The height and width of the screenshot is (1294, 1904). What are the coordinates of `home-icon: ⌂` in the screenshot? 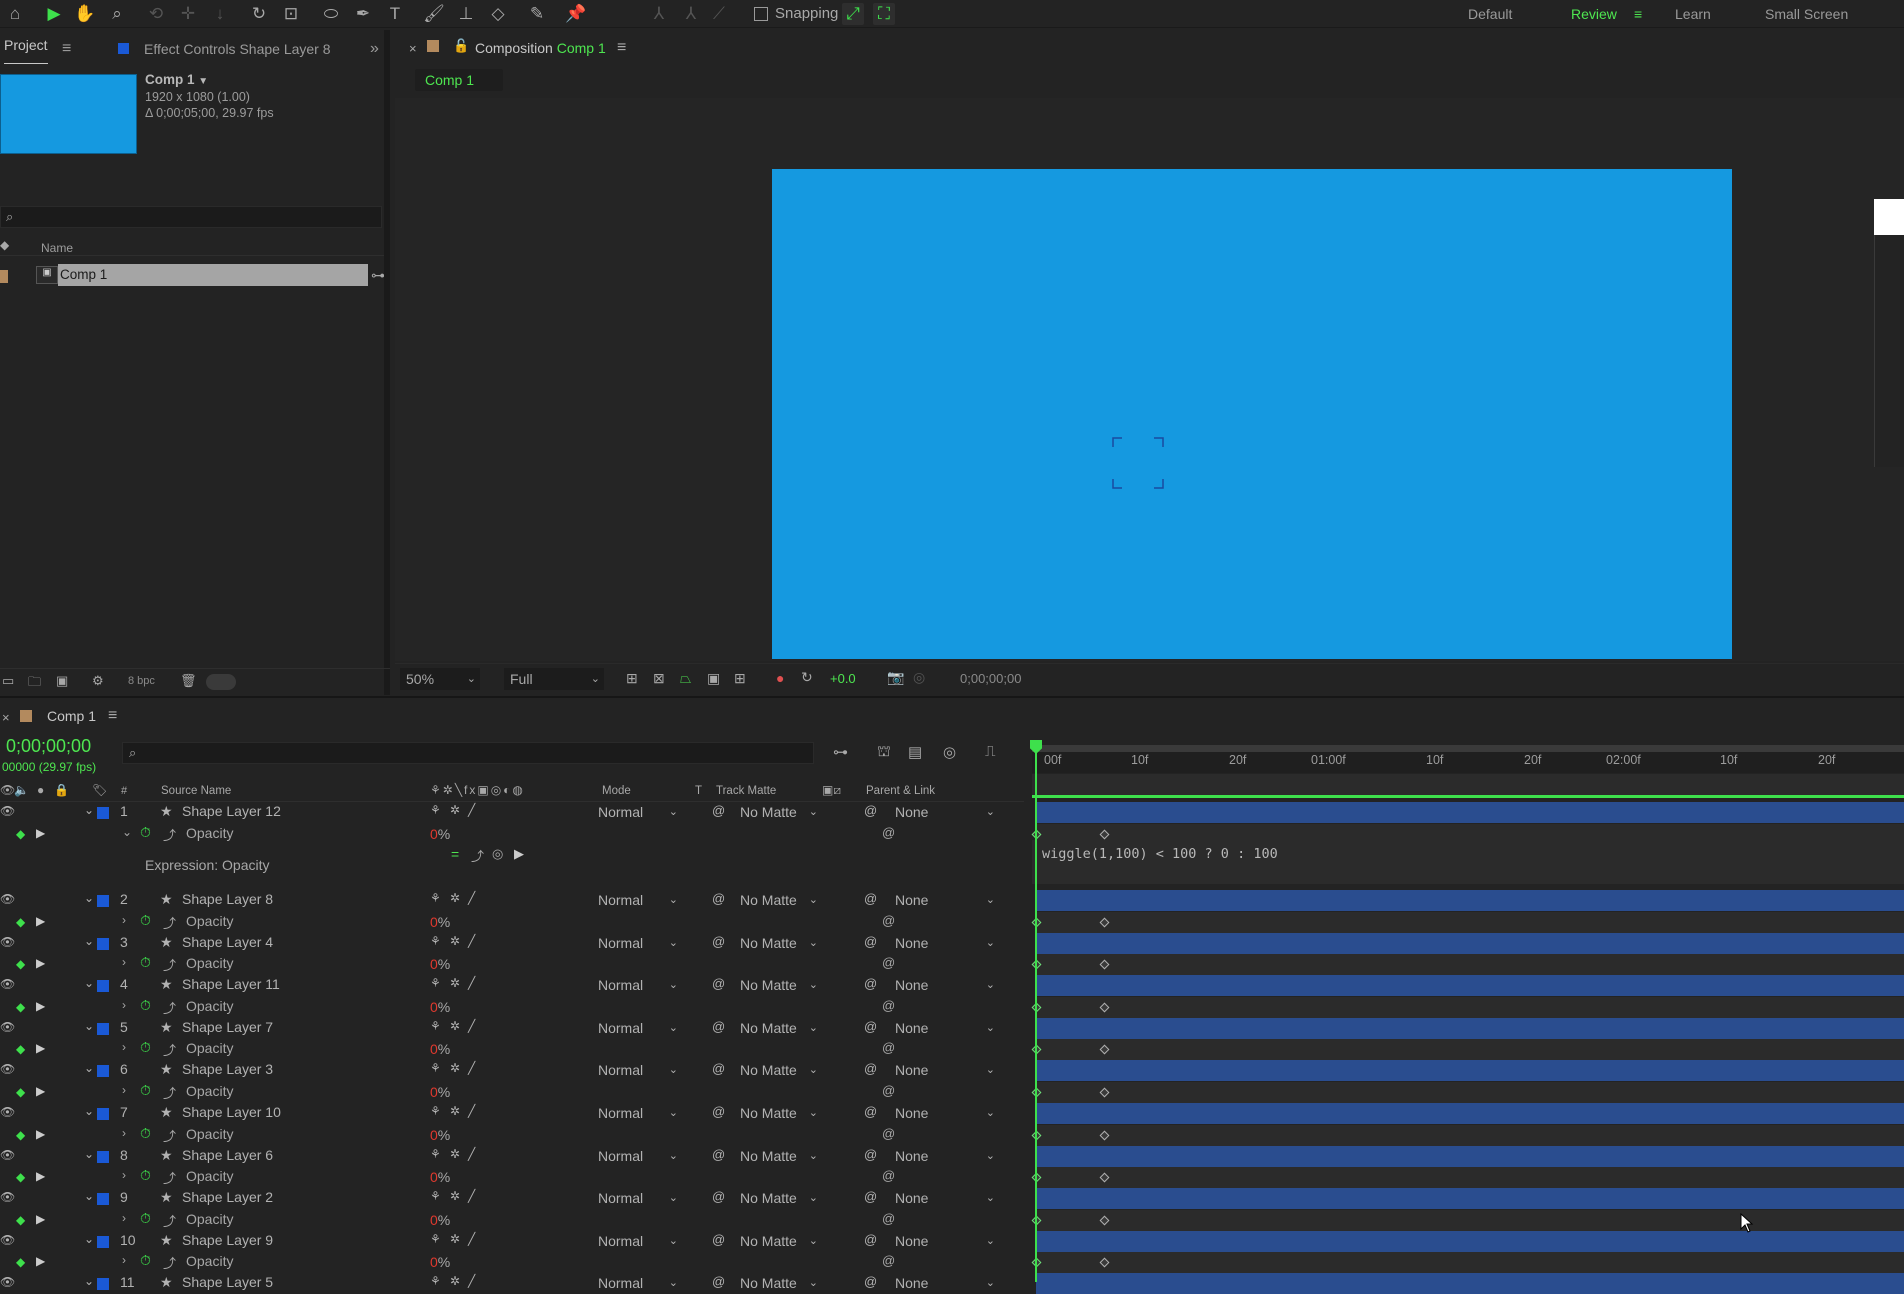 It's located at (15, 14).